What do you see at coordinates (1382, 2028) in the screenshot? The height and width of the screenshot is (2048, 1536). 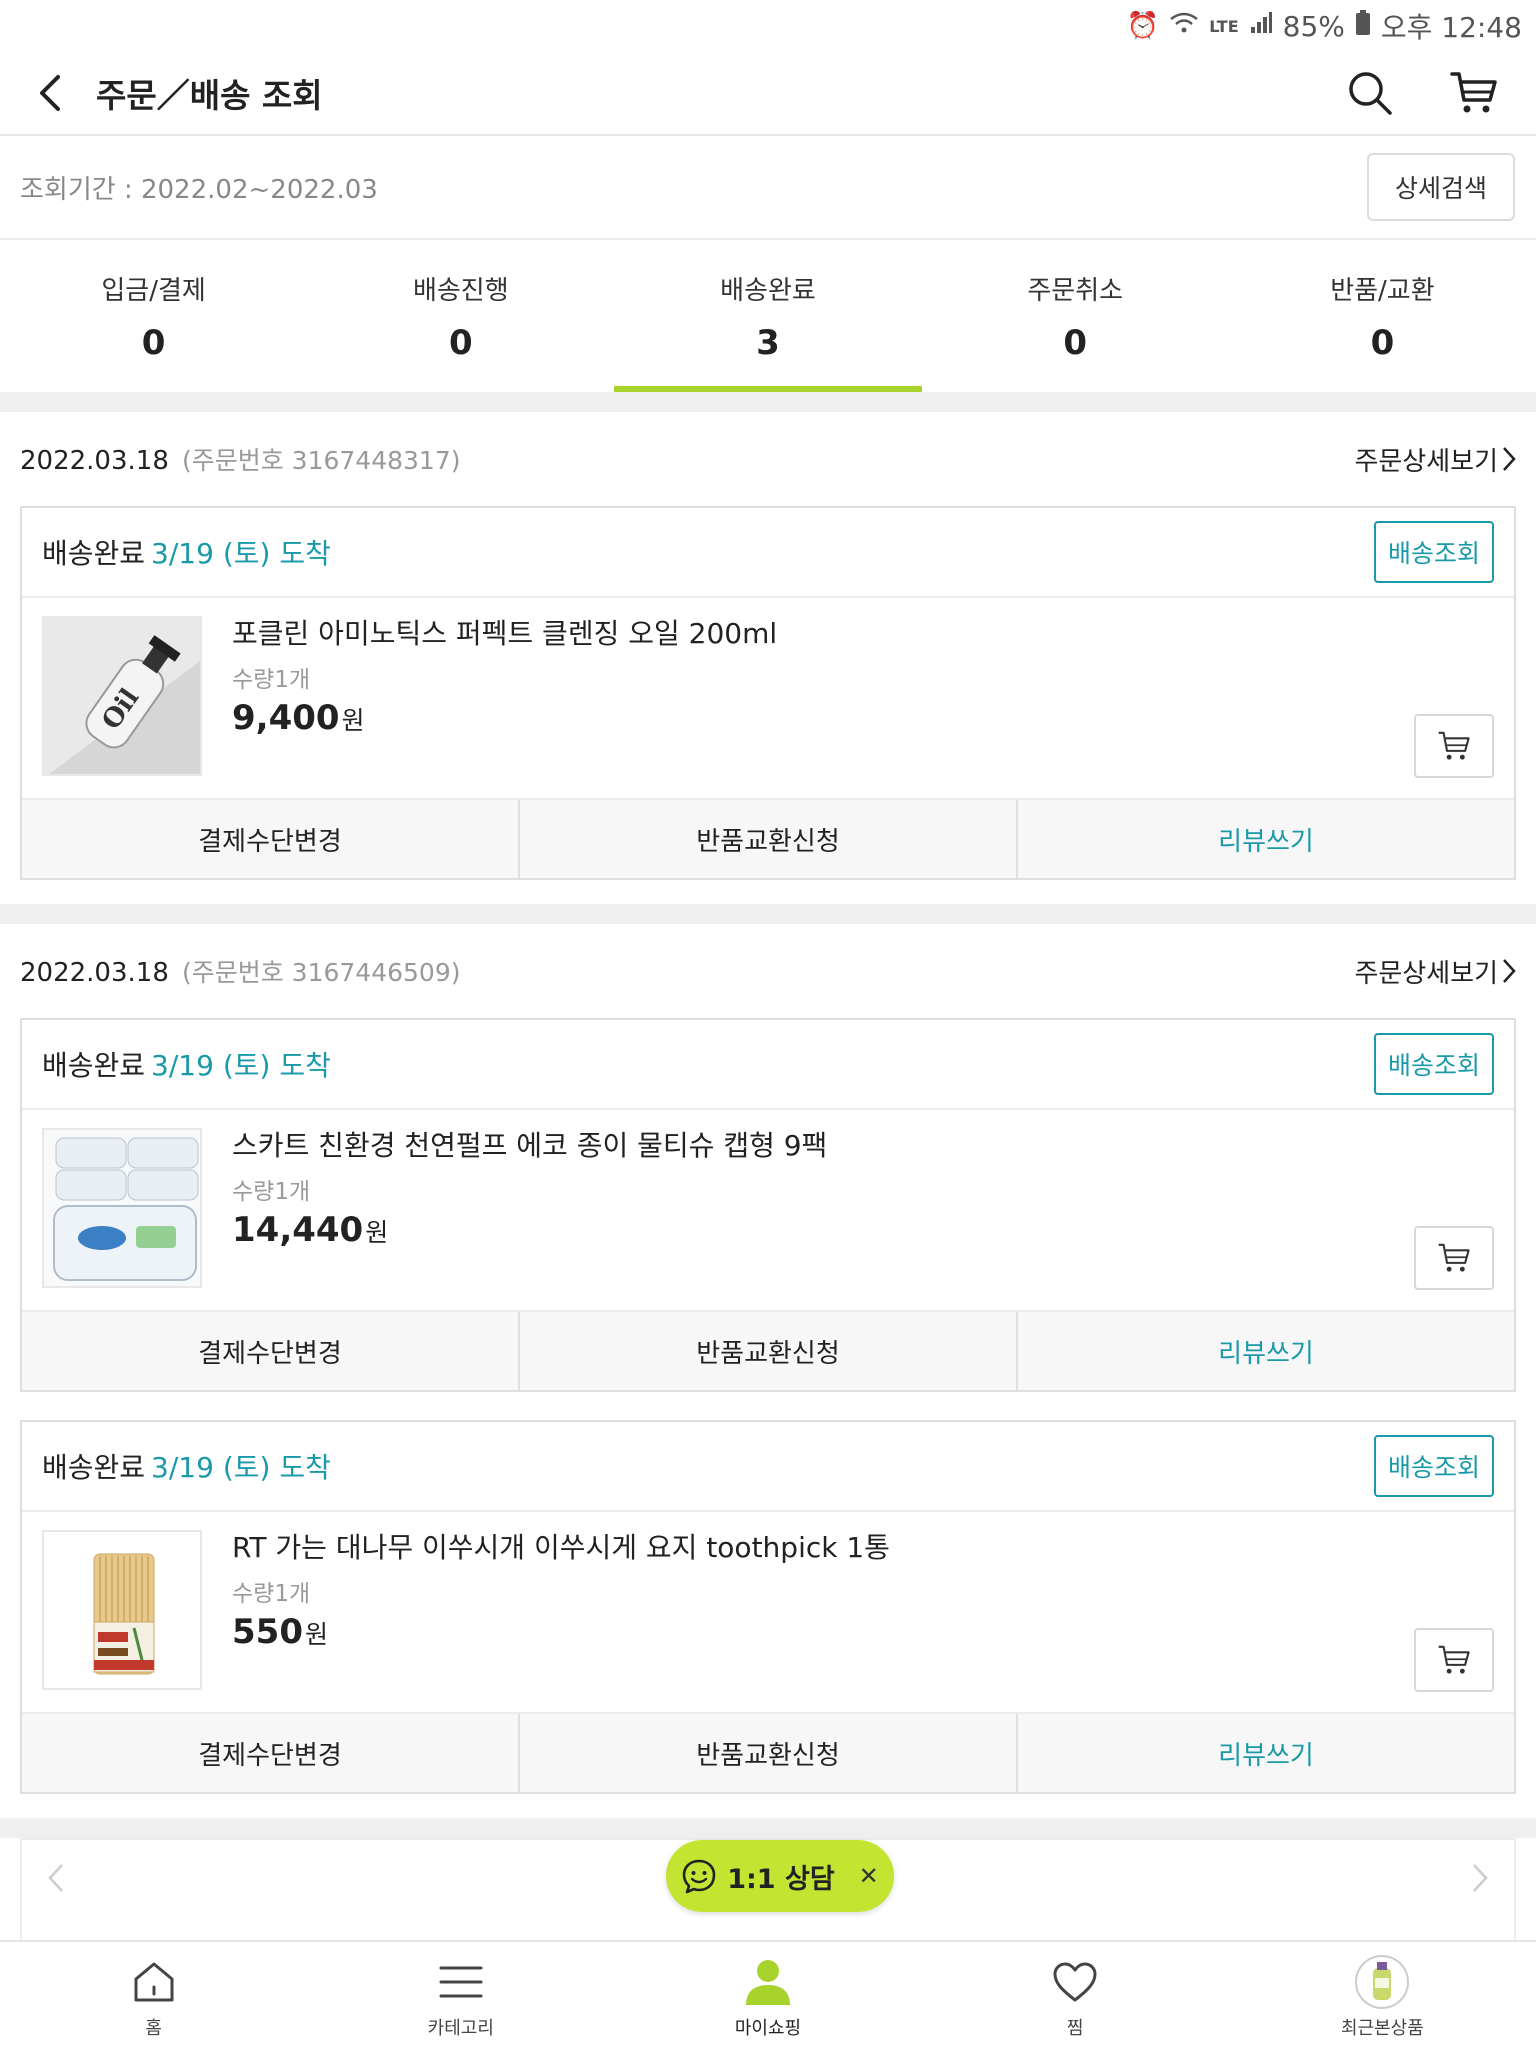 I see `nav-label: 최근본상품` at bounding box center [1382, 2028].